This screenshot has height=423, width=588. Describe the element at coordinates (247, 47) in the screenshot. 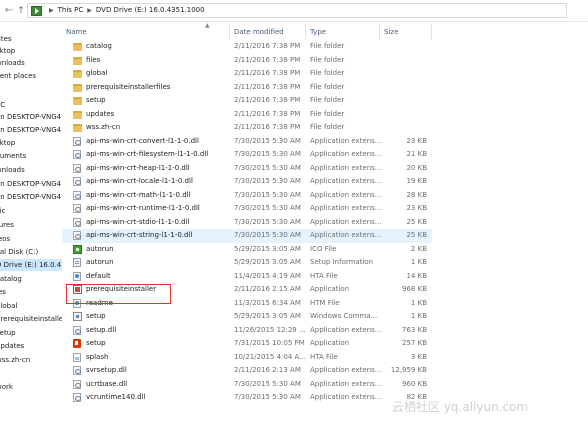

I see `file-row: catalog 2/11/2016 7:38 PM File folder` at that location.